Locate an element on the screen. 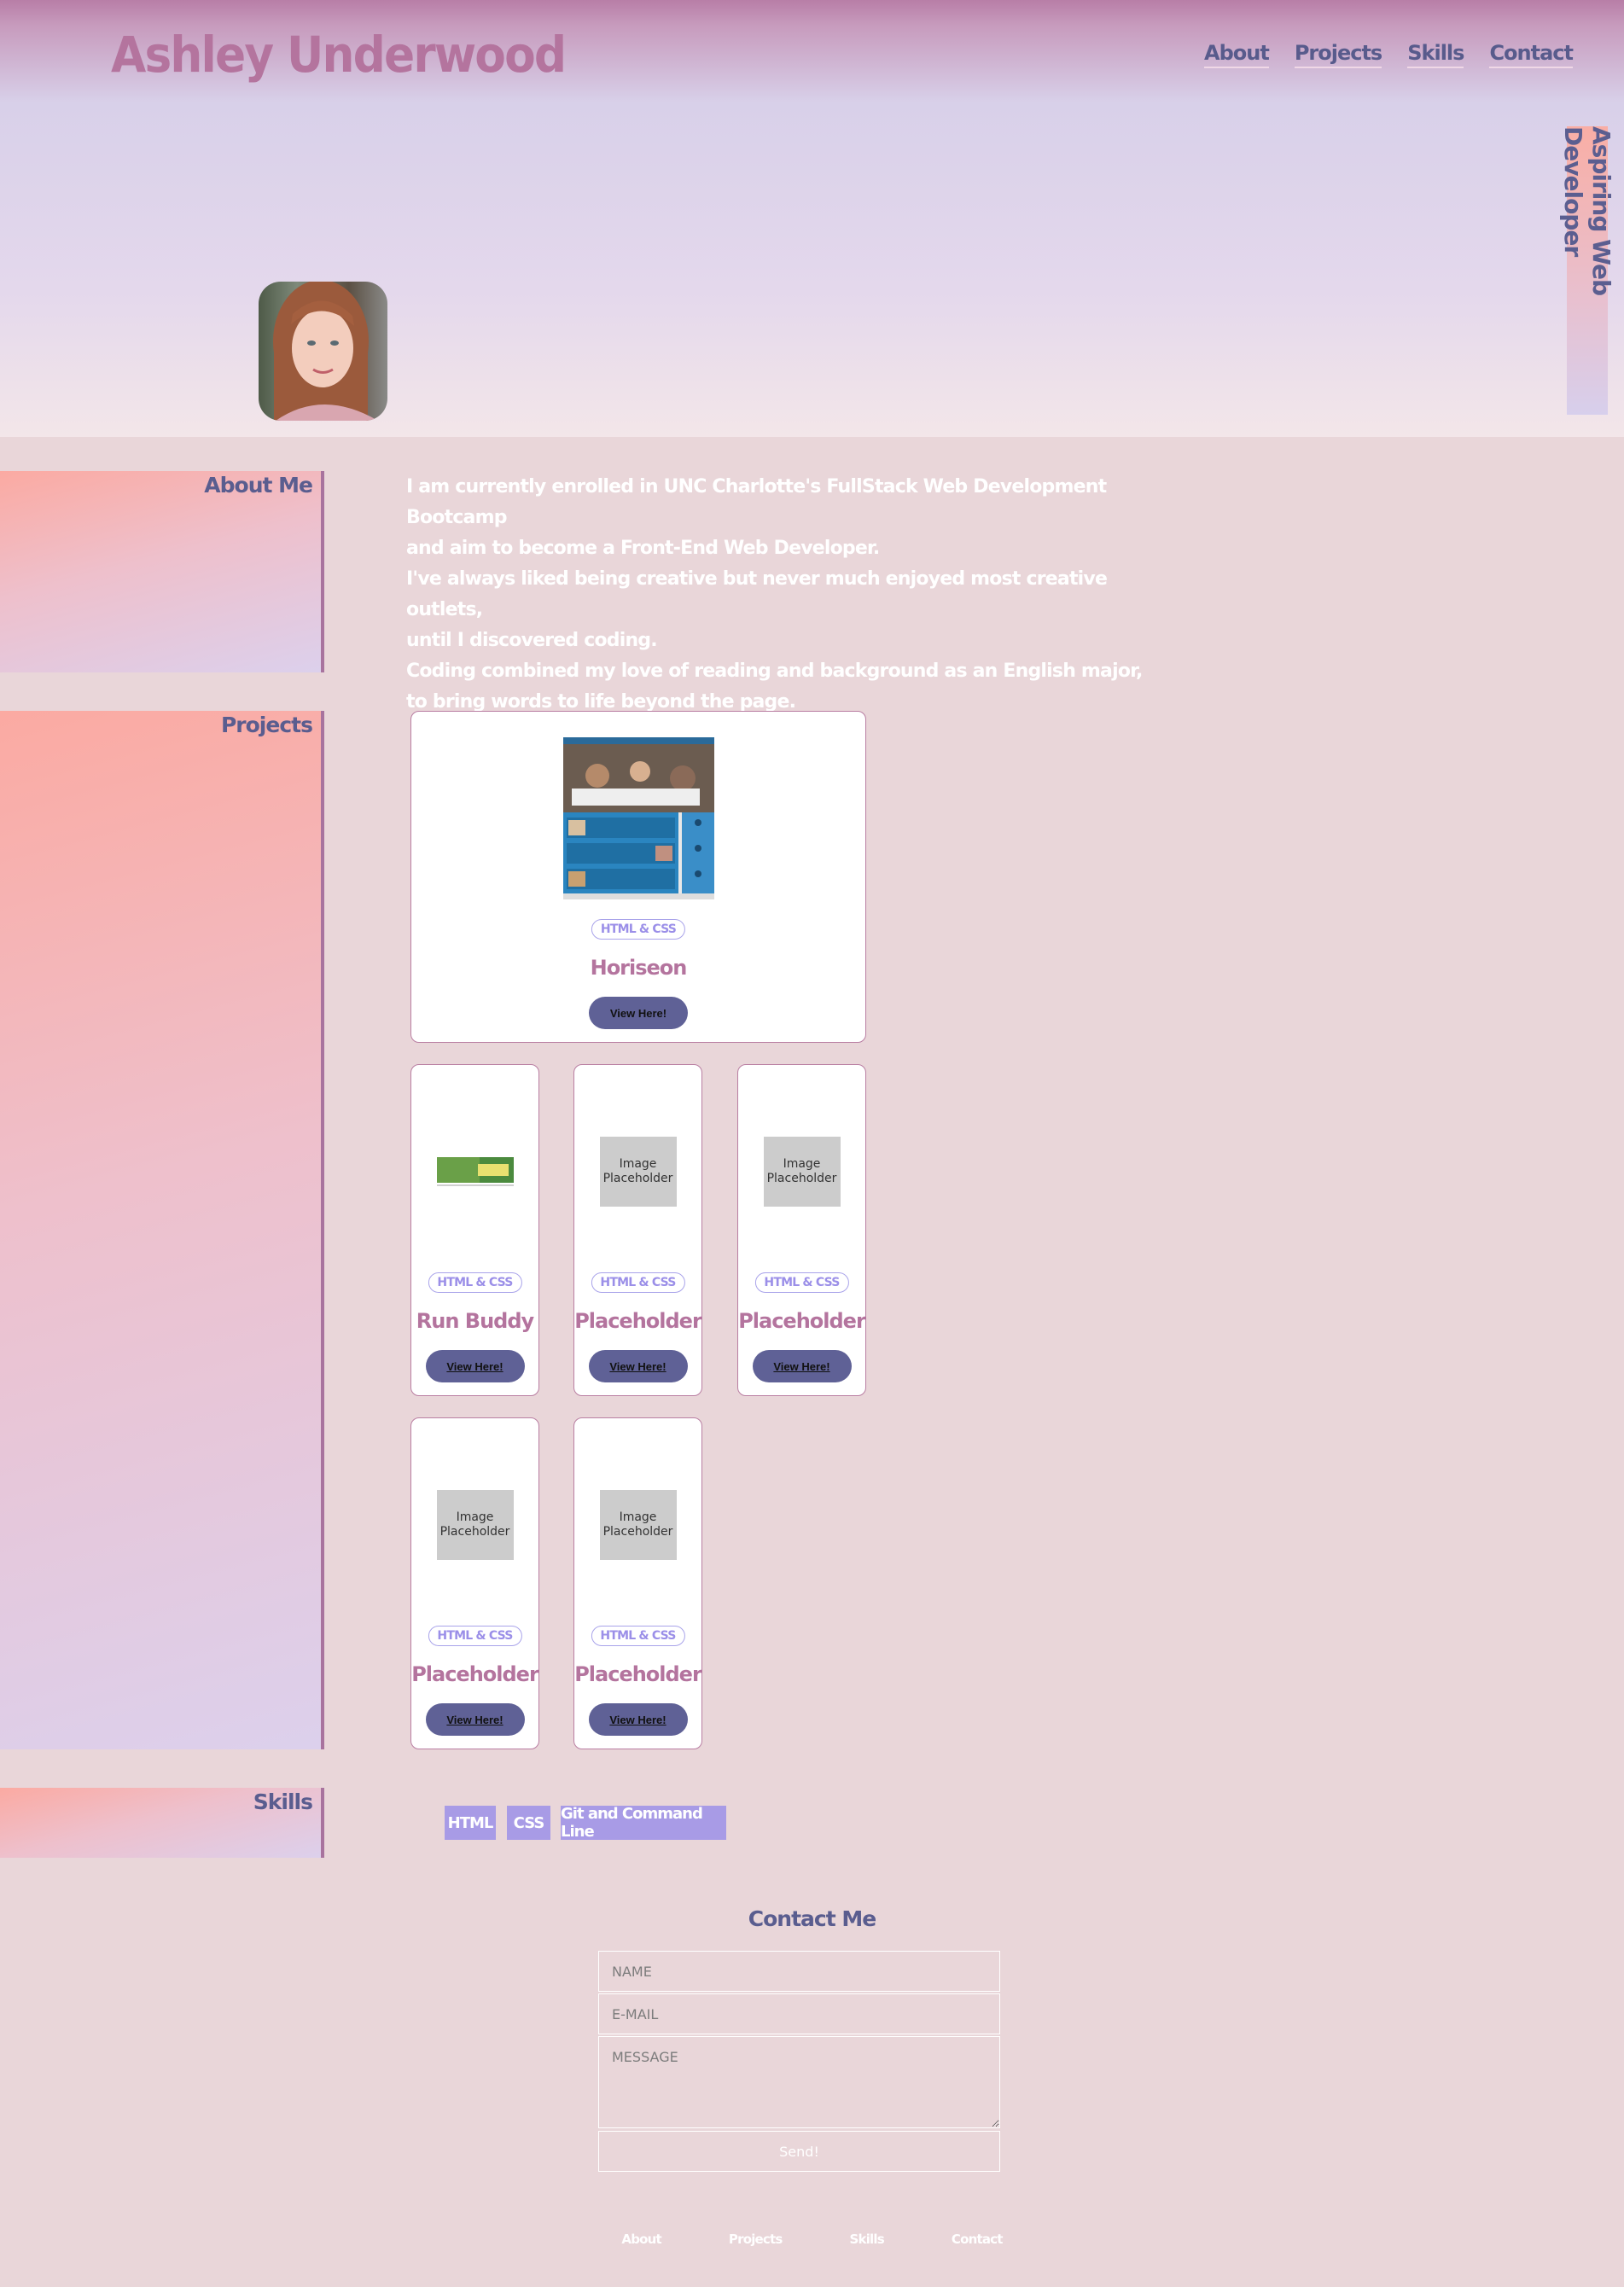 The width and height of the screenshot is (1624, 2287). nav-link-skills: Skills is located at coordinates (1436, 54).